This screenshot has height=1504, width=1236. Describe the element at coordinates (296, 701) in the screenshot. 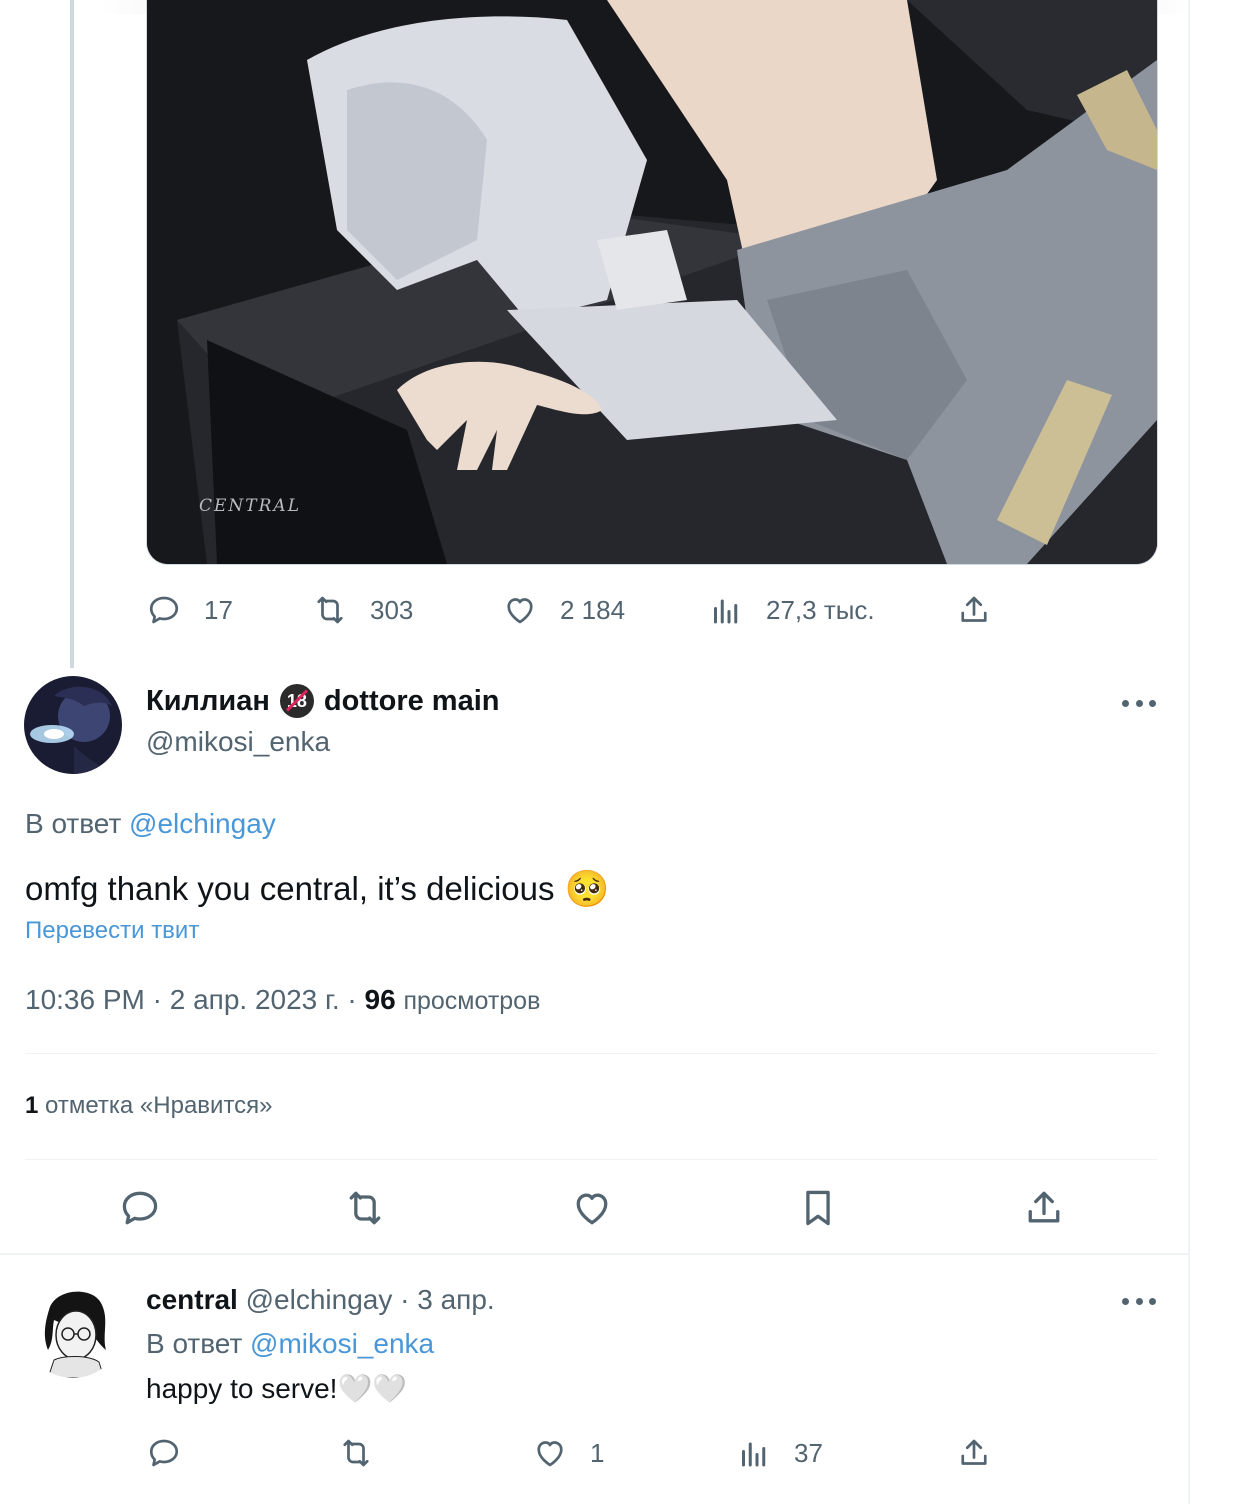

I see `age-18-badge-icon: 18` at that location.